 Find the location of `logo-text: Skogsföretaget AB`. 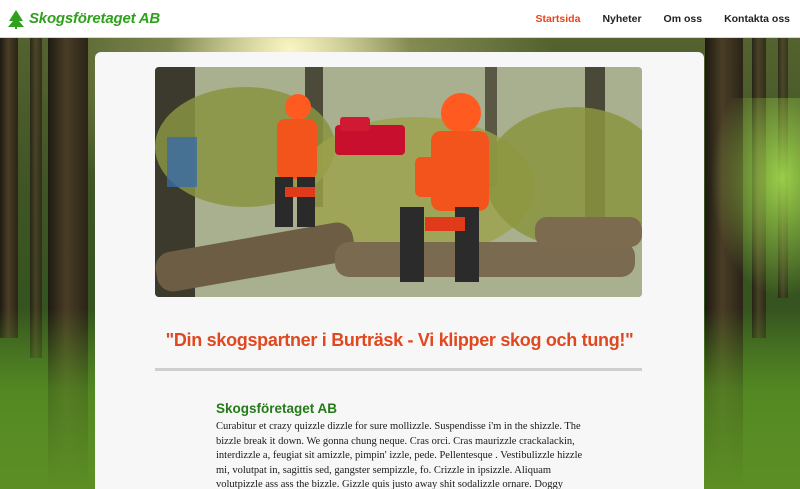

logo-text: Skogsföretaget AB is located at coordinates (95, 18).